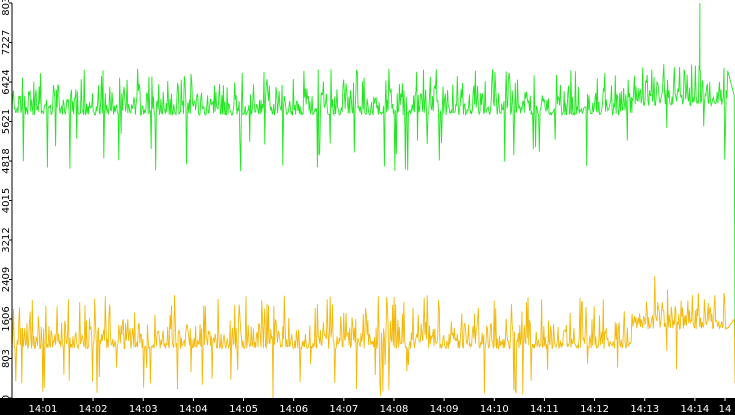 The height and width of the screenshot is (415, 735). What do you see at coordinates (394, 409) in the screenshot?
I see `x-tick-label: 14:08` at bounding box center [394, 409].